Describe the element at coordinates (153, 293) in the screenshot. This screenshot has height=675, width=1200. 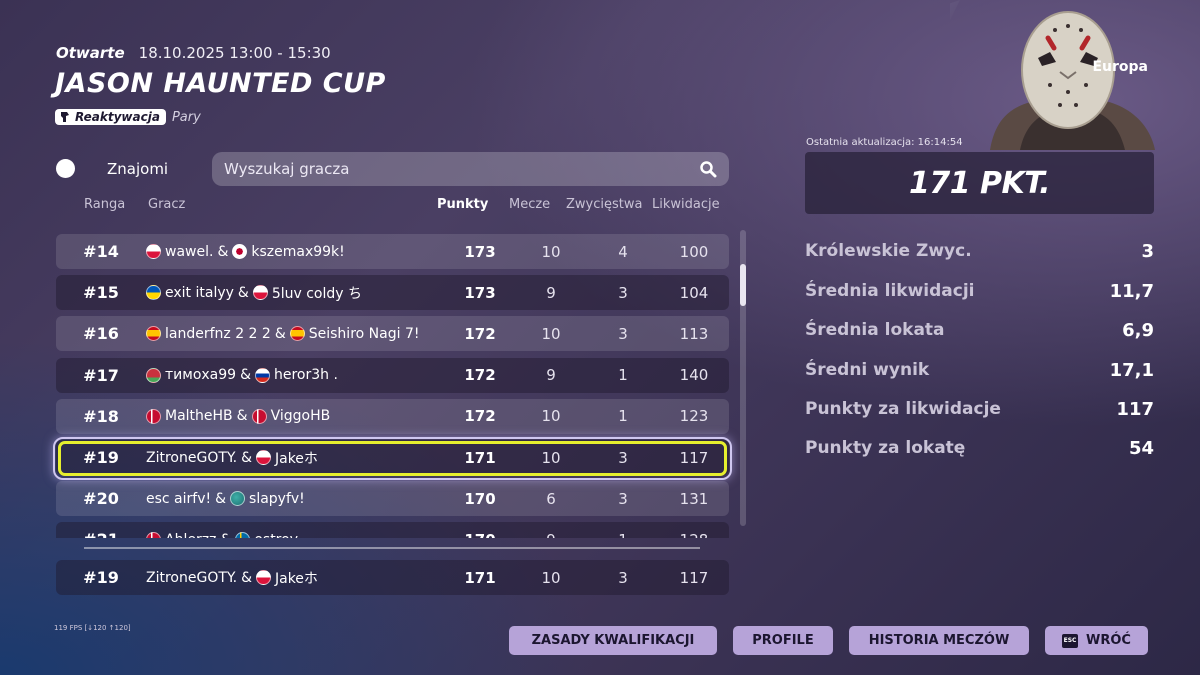
I see `flag-ua-icon` at that location.